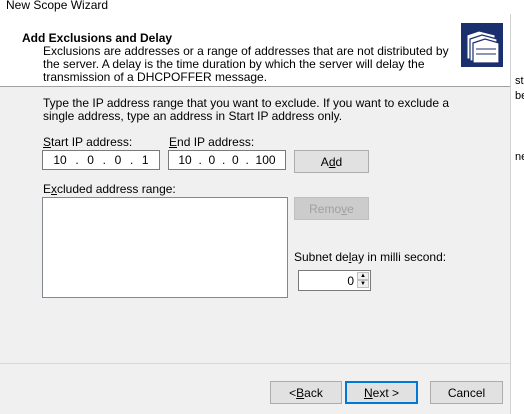  Describe the element at coordinates (101, 160) in the screenshot. I see `start-ip-field: 10. 0. 0. 1` at that location.